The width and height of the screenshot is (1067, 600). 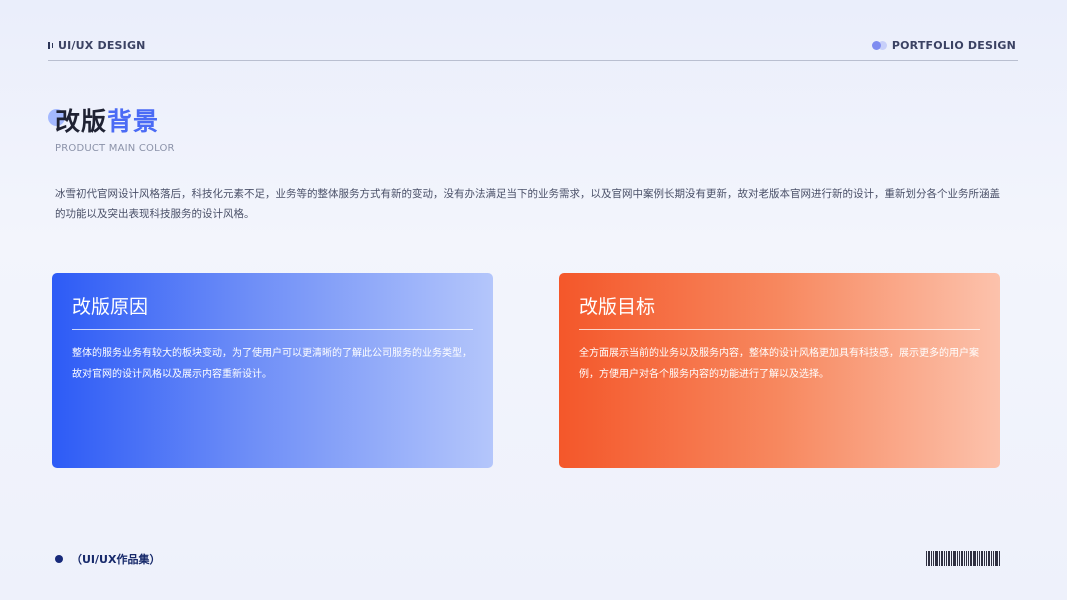 What do you see at coordinates (59, 559) in the screenshot?
I see `footer-dot-icon` at bounding box center [59, 559].